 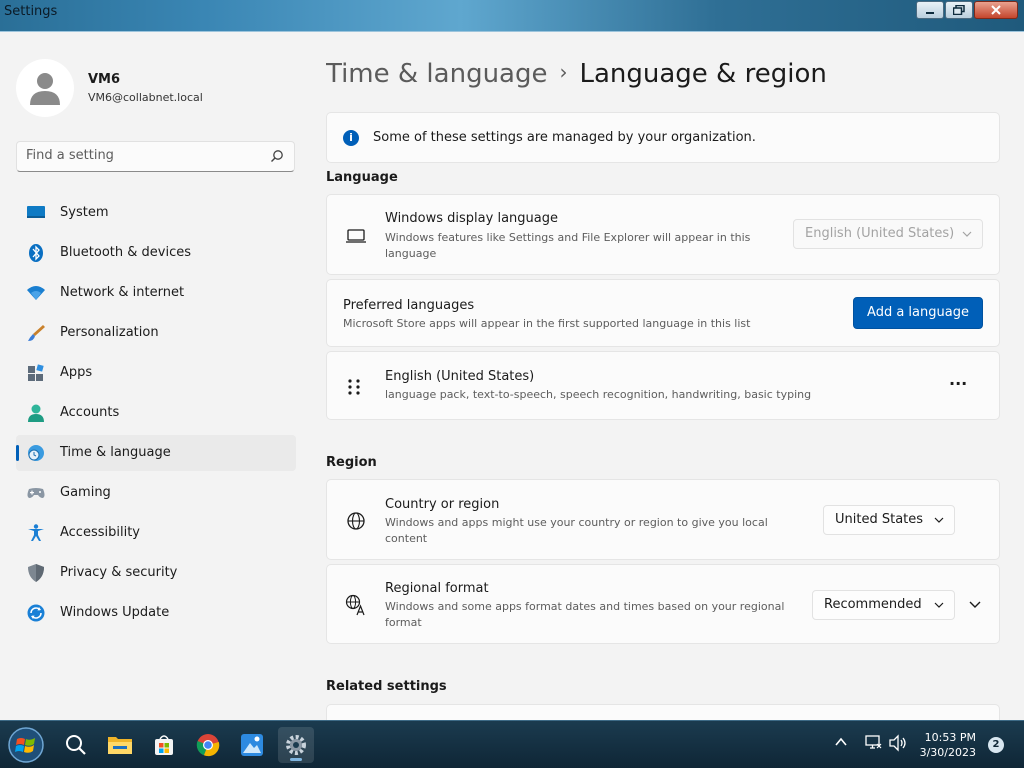 What do you see at coordinates (156, 373) in the screenshot?
I see `sidebar-item-apps: Apps` at bounding box center [156, 373].